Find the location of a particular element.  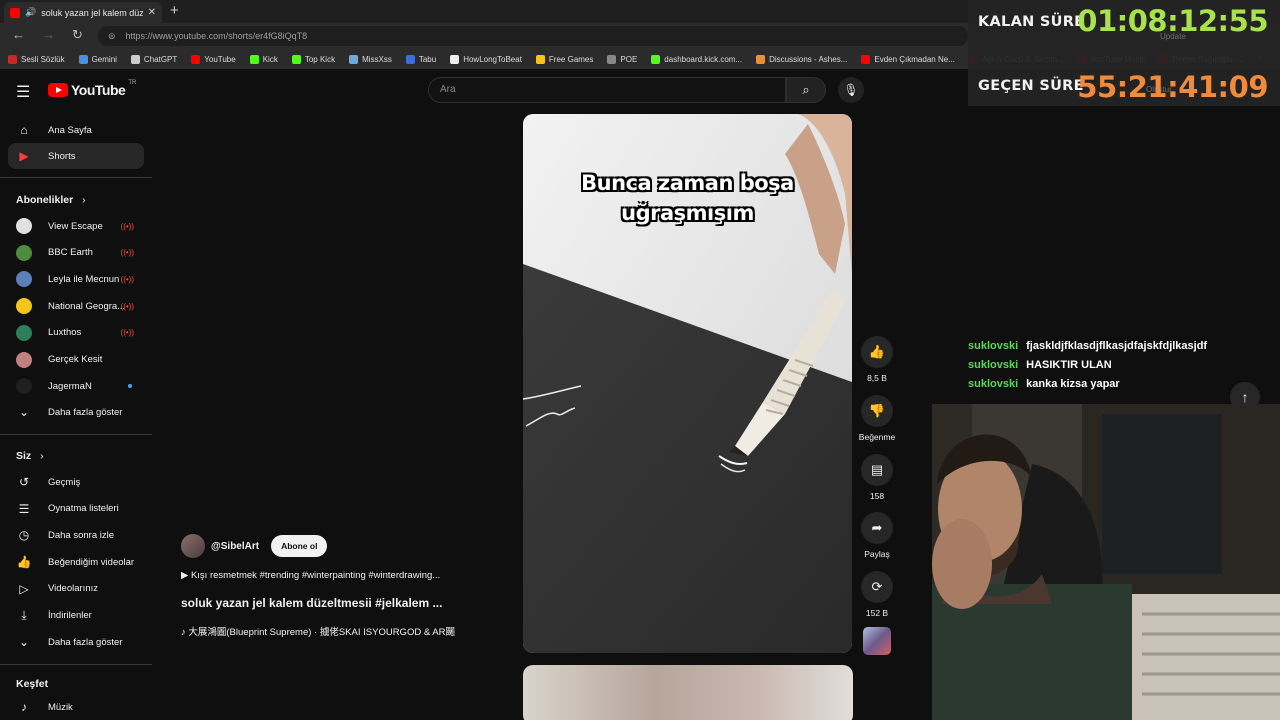

playlists-icon: ☰ is located at coordinates (24, 508).